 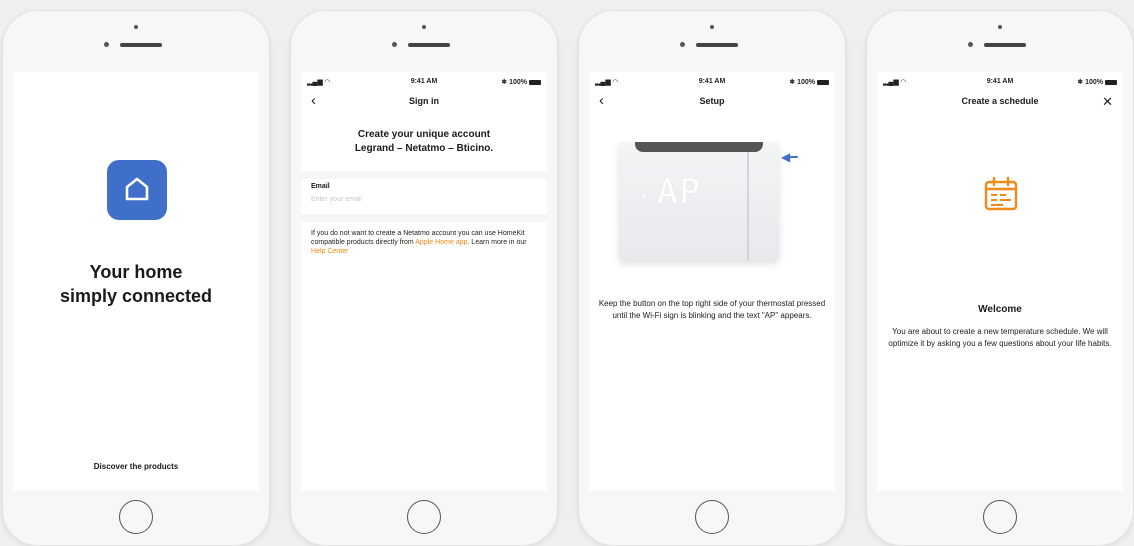 I want to click on nav-bar: Create a schedule ✕, so click(x=1000, y=102).